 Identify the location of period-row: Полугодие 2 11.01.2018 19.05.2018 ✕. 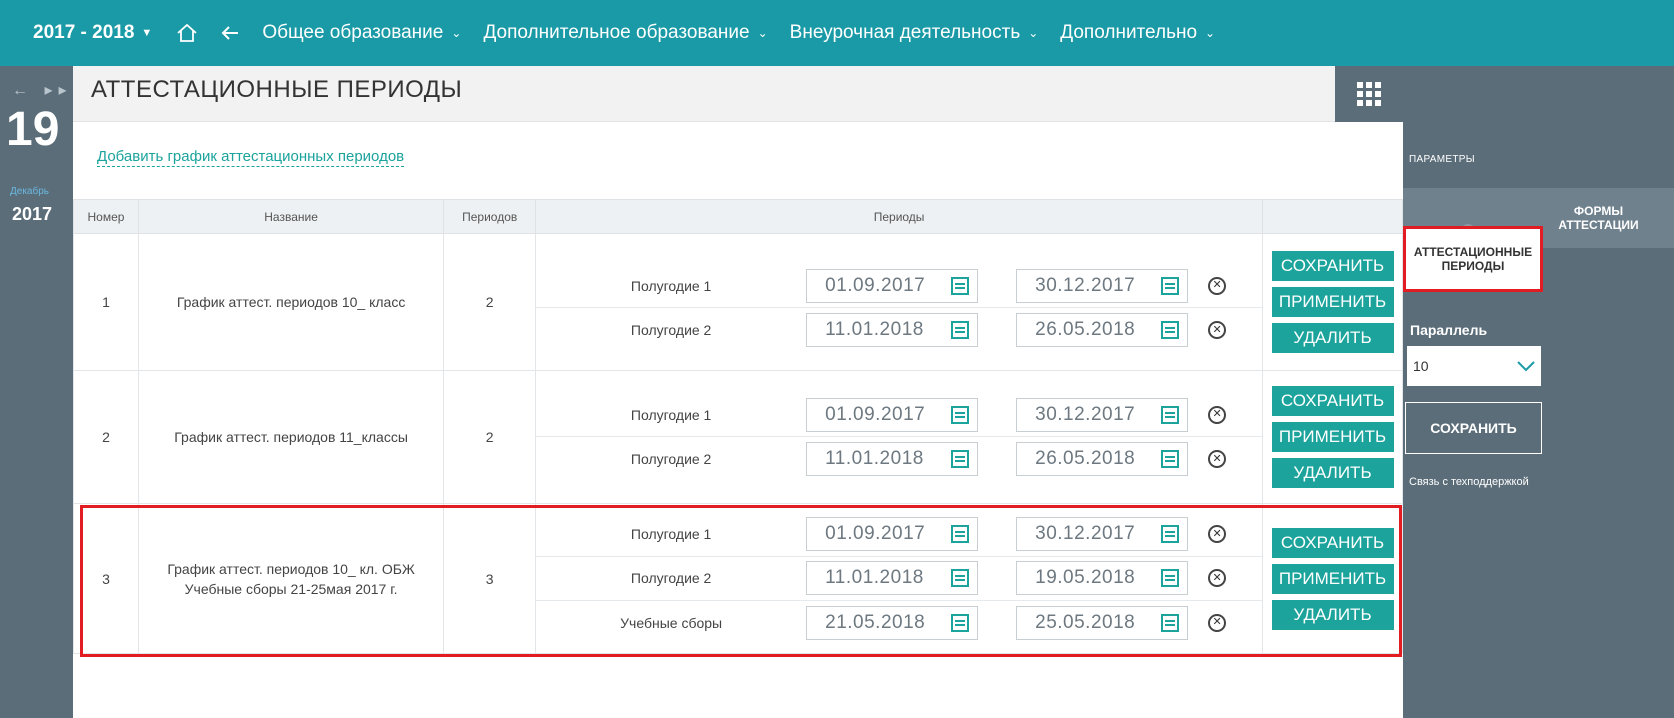
(899, 579).